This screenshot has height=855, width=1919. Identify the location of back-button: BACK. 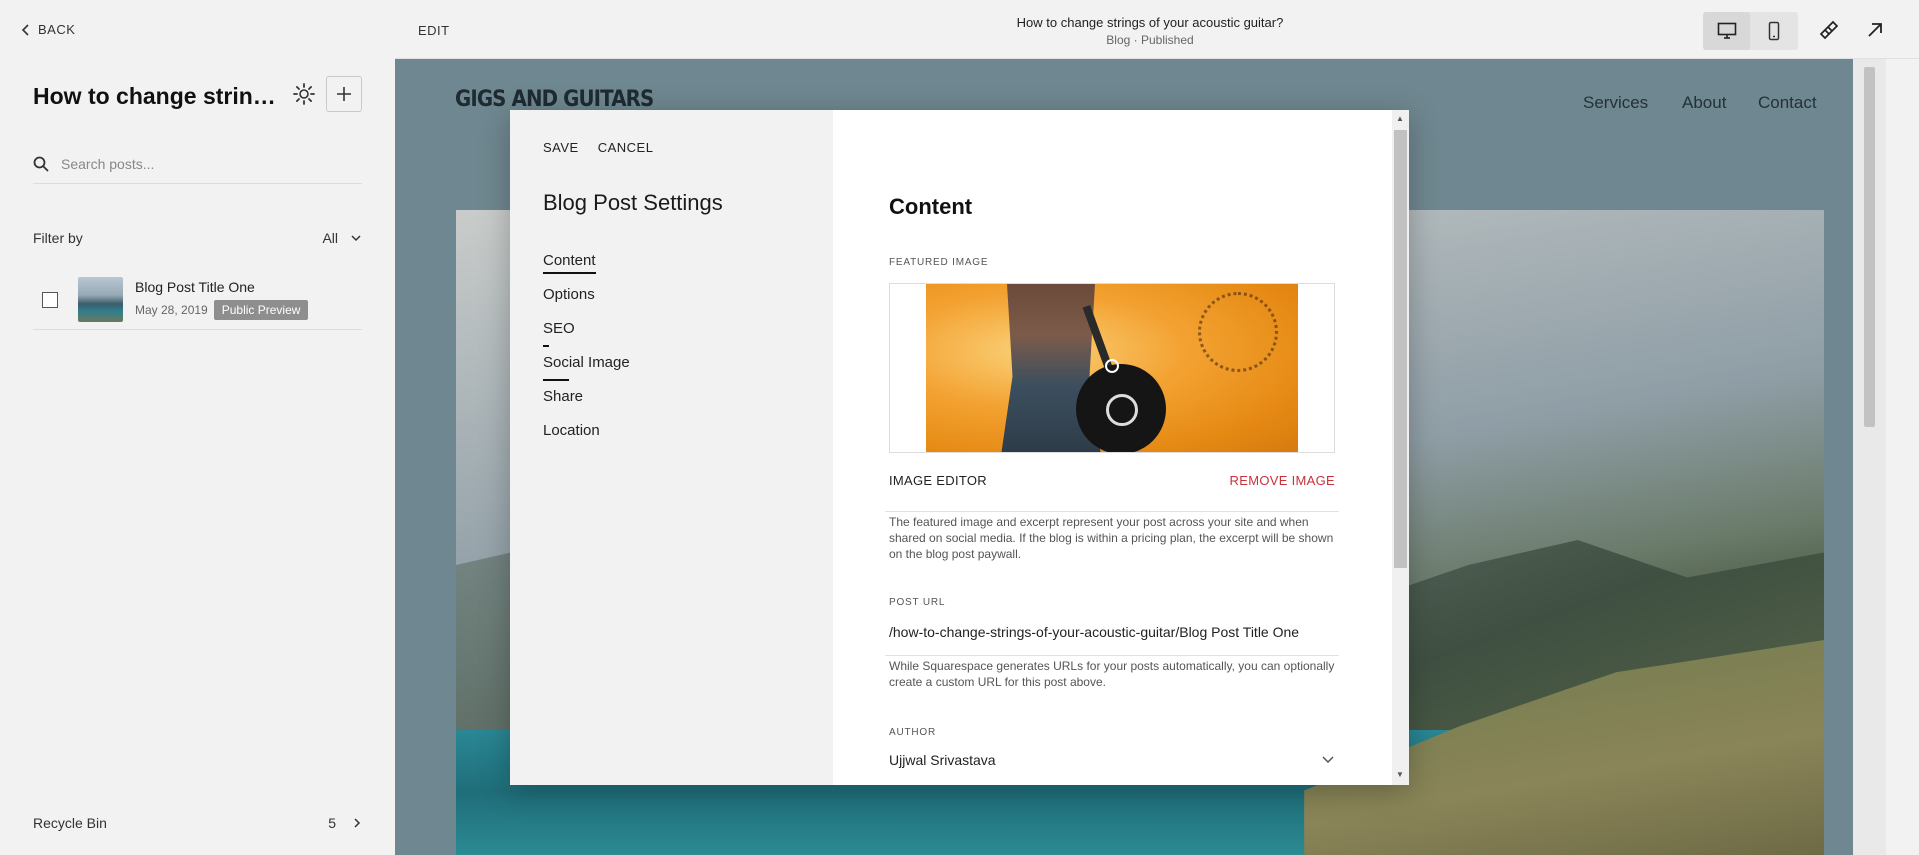
(47, 29).